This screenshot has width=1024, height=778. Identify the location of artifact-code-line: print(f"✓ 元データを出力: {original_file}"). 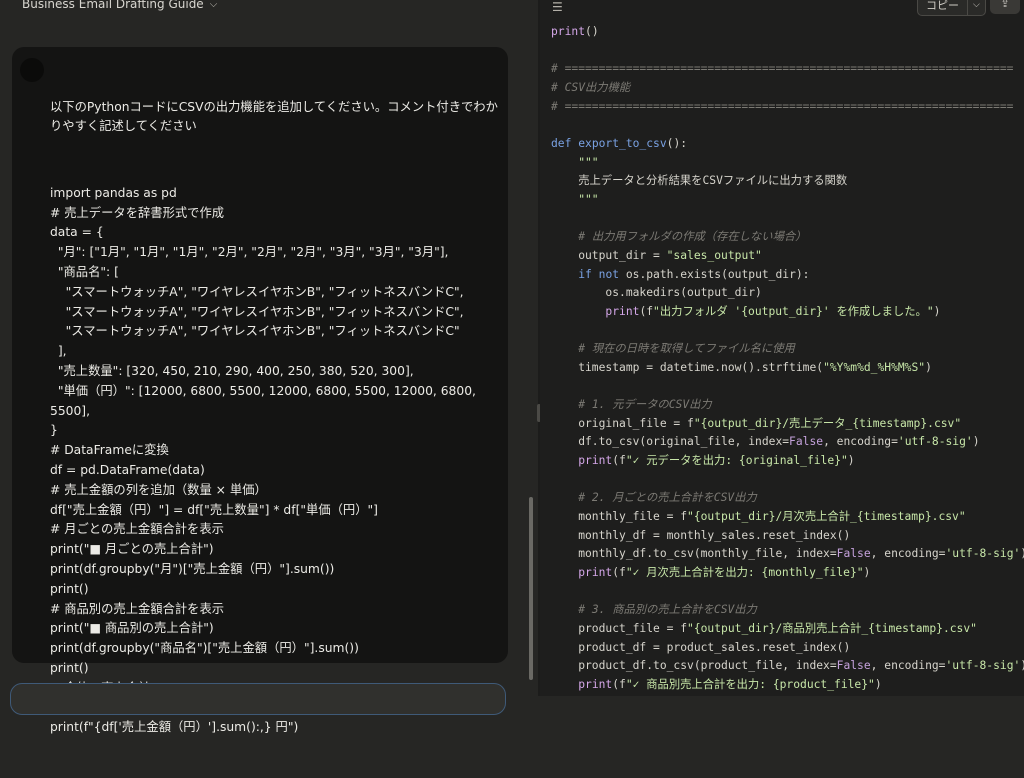
(716, 461).